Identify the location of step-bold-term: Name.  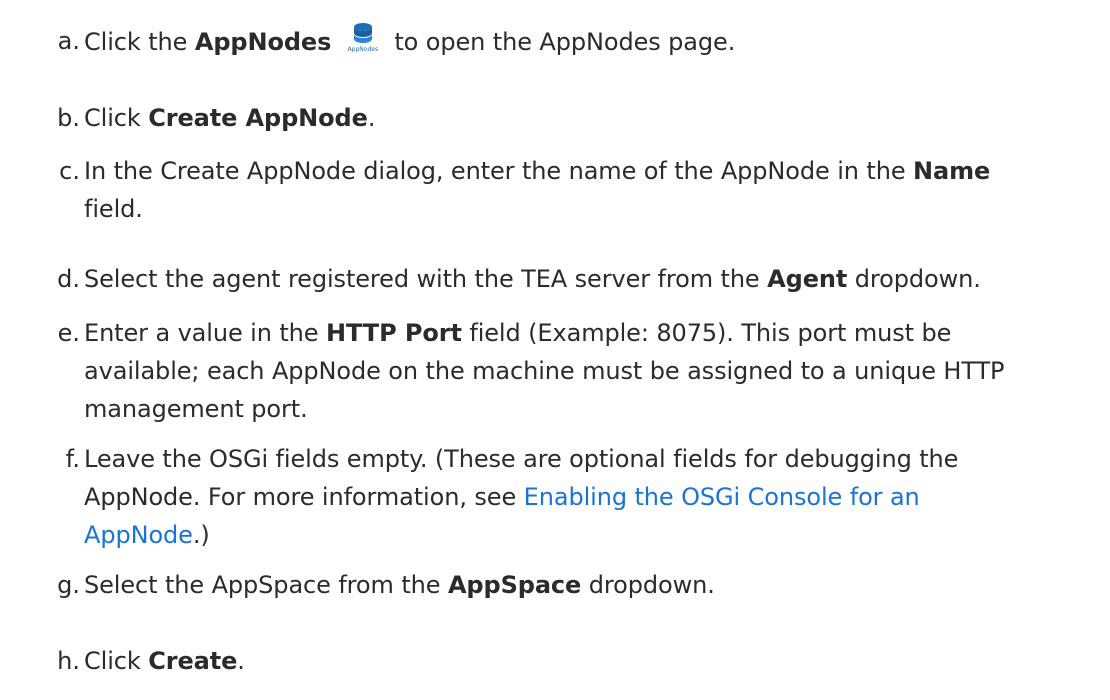
(952, 171).